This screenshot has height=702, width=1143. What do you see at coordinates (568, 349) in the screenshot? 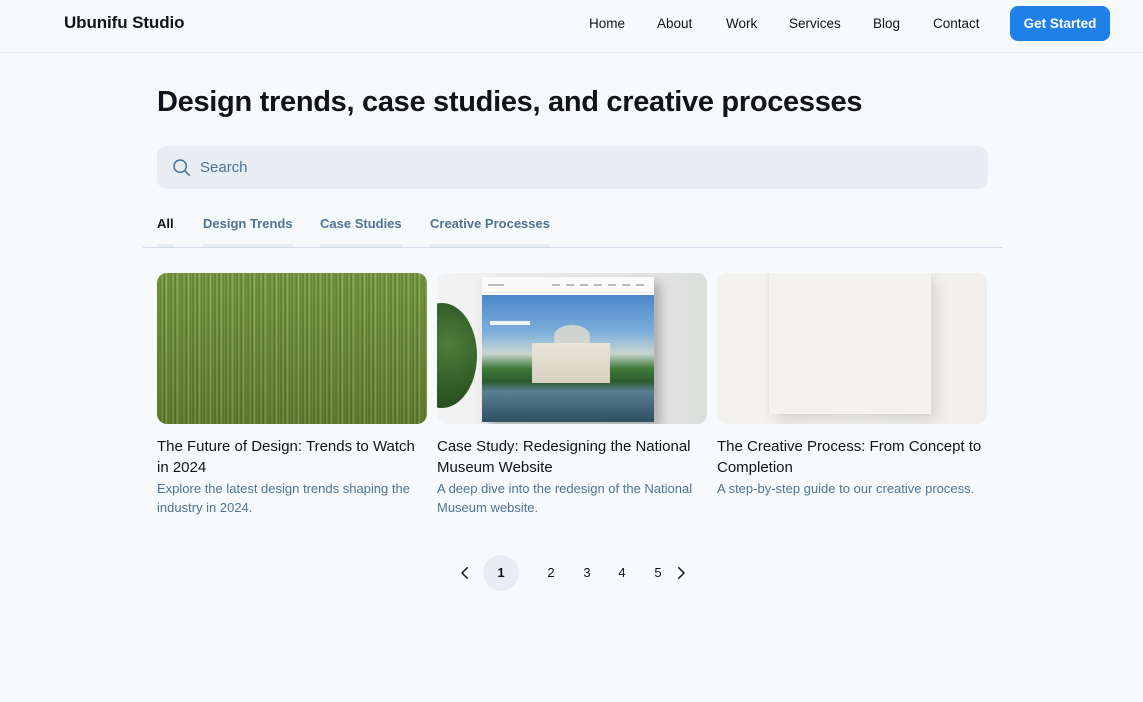
I see `website-mockup` at bounding box center [568, 349].